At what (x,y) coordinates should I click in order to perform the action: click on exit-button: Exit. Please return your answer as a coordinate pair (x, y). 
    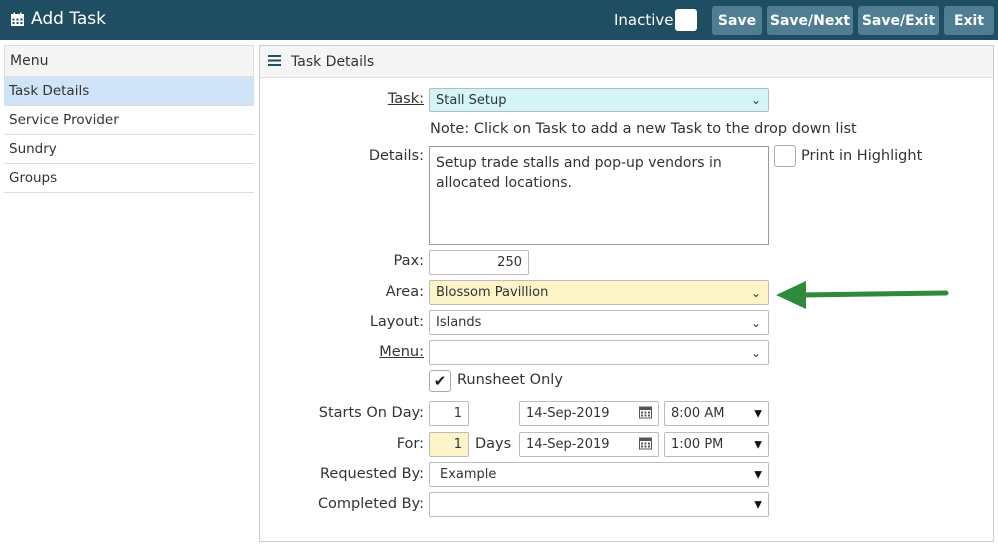
    Looking at the image, I should click on (969, 20).